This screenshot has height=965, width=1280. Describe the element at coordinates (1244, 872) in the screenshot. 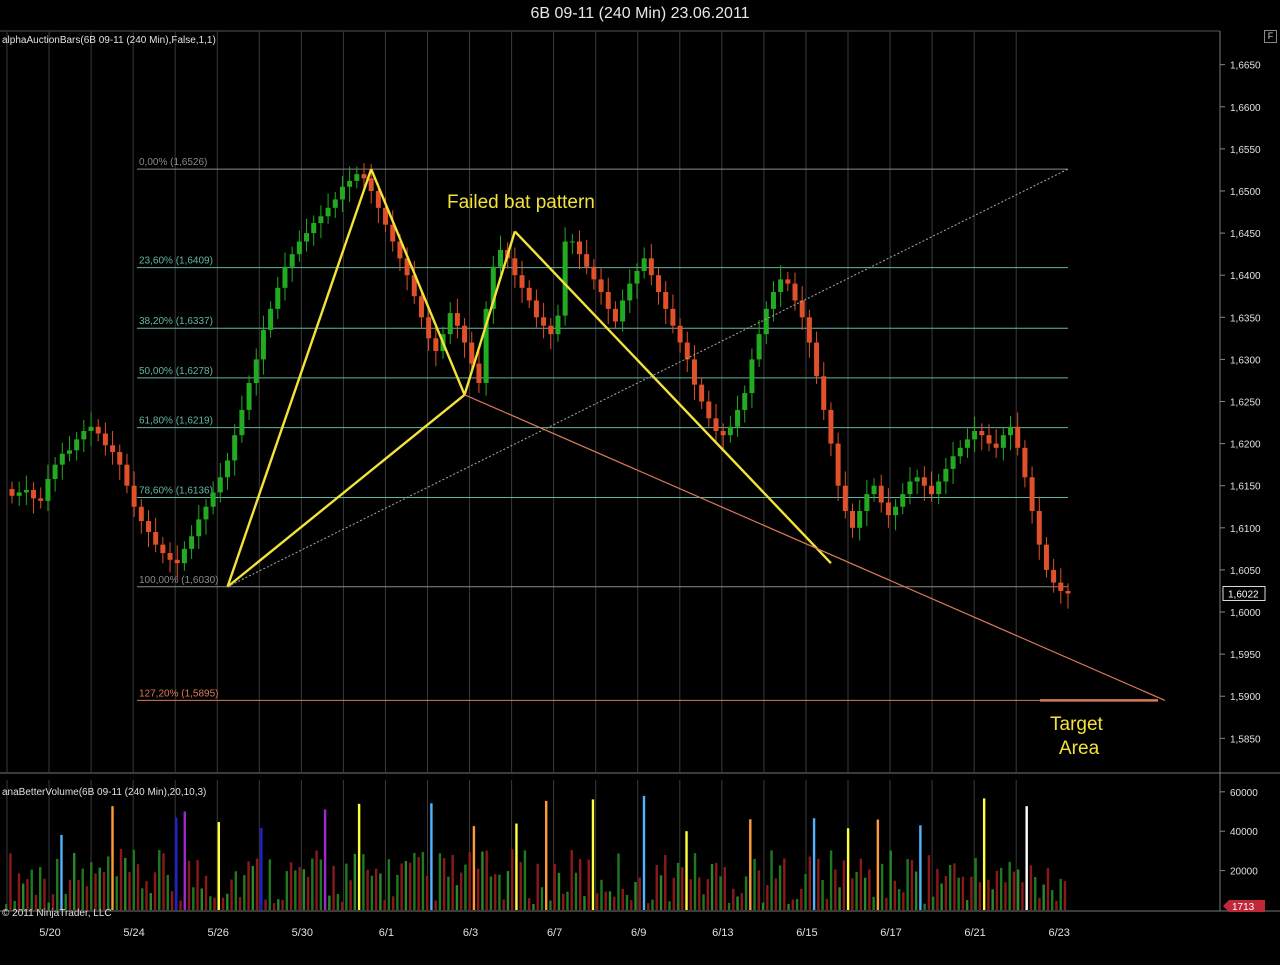

I see `volume-tick-label: 20000` at that location.